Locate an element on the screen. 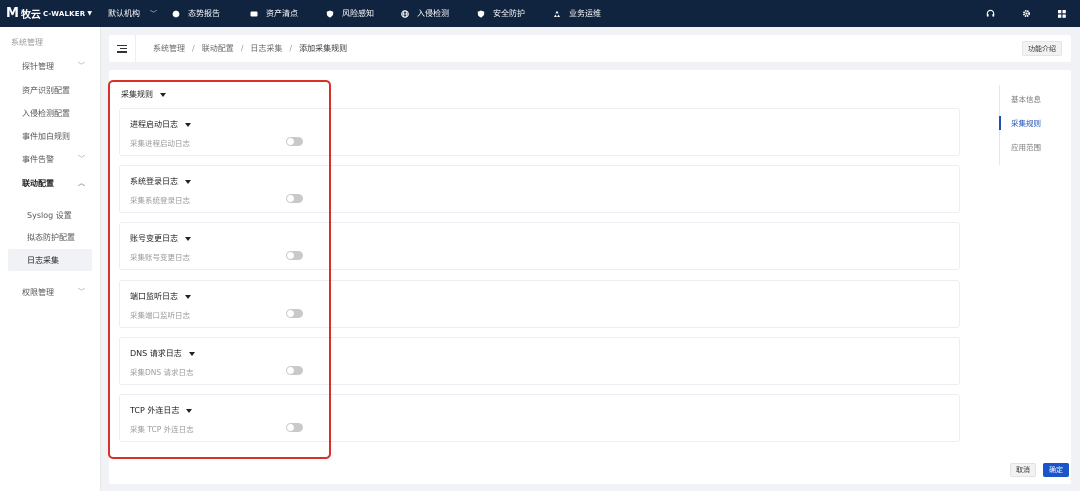 Image resolution: width=1080 pixels, height=491 pixels. nav-label: 风险感知 is located at coordinates (358, 13).